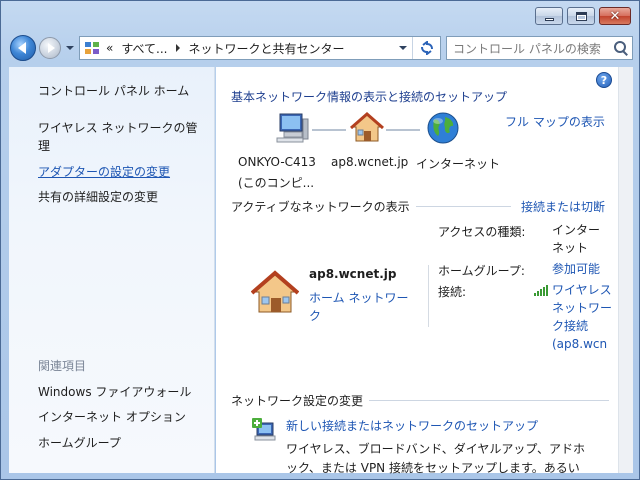 The height and width of the screenshot is (480, 640). I want to click on address-dropdown-button, so click(403, 48).